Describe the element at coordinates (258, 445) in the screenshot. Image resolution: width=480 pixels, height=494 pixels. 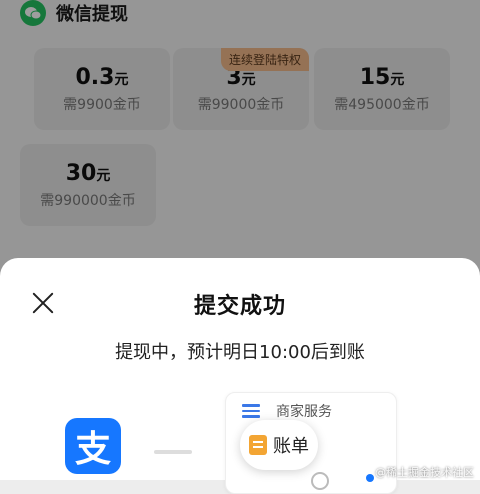
I see `bill-icon` at that location.